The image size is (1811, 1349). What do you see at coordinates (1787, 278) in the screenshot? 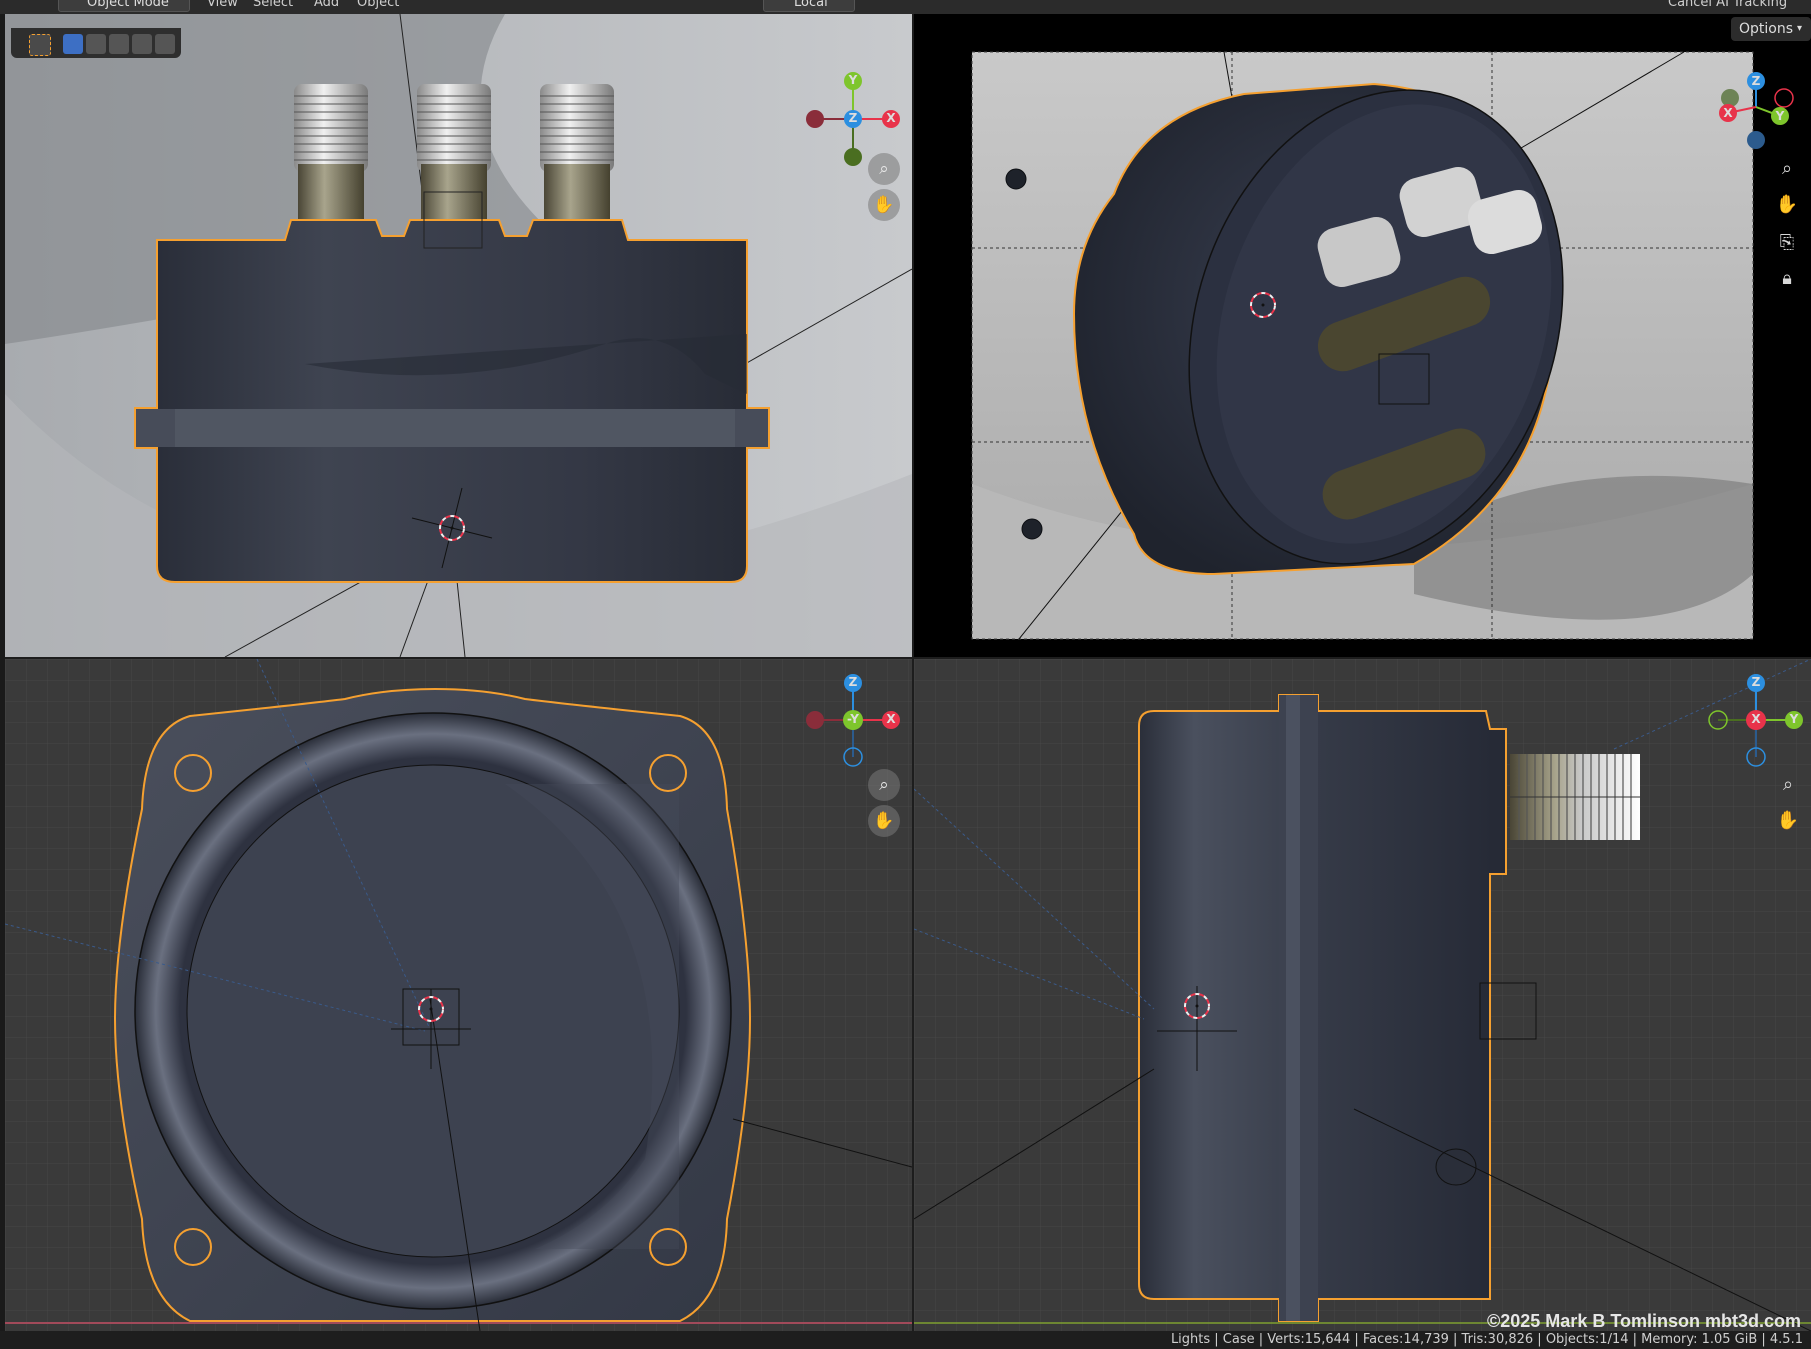
I see `lock-icon: 🔒︎` at bounding box center [1787, 278].